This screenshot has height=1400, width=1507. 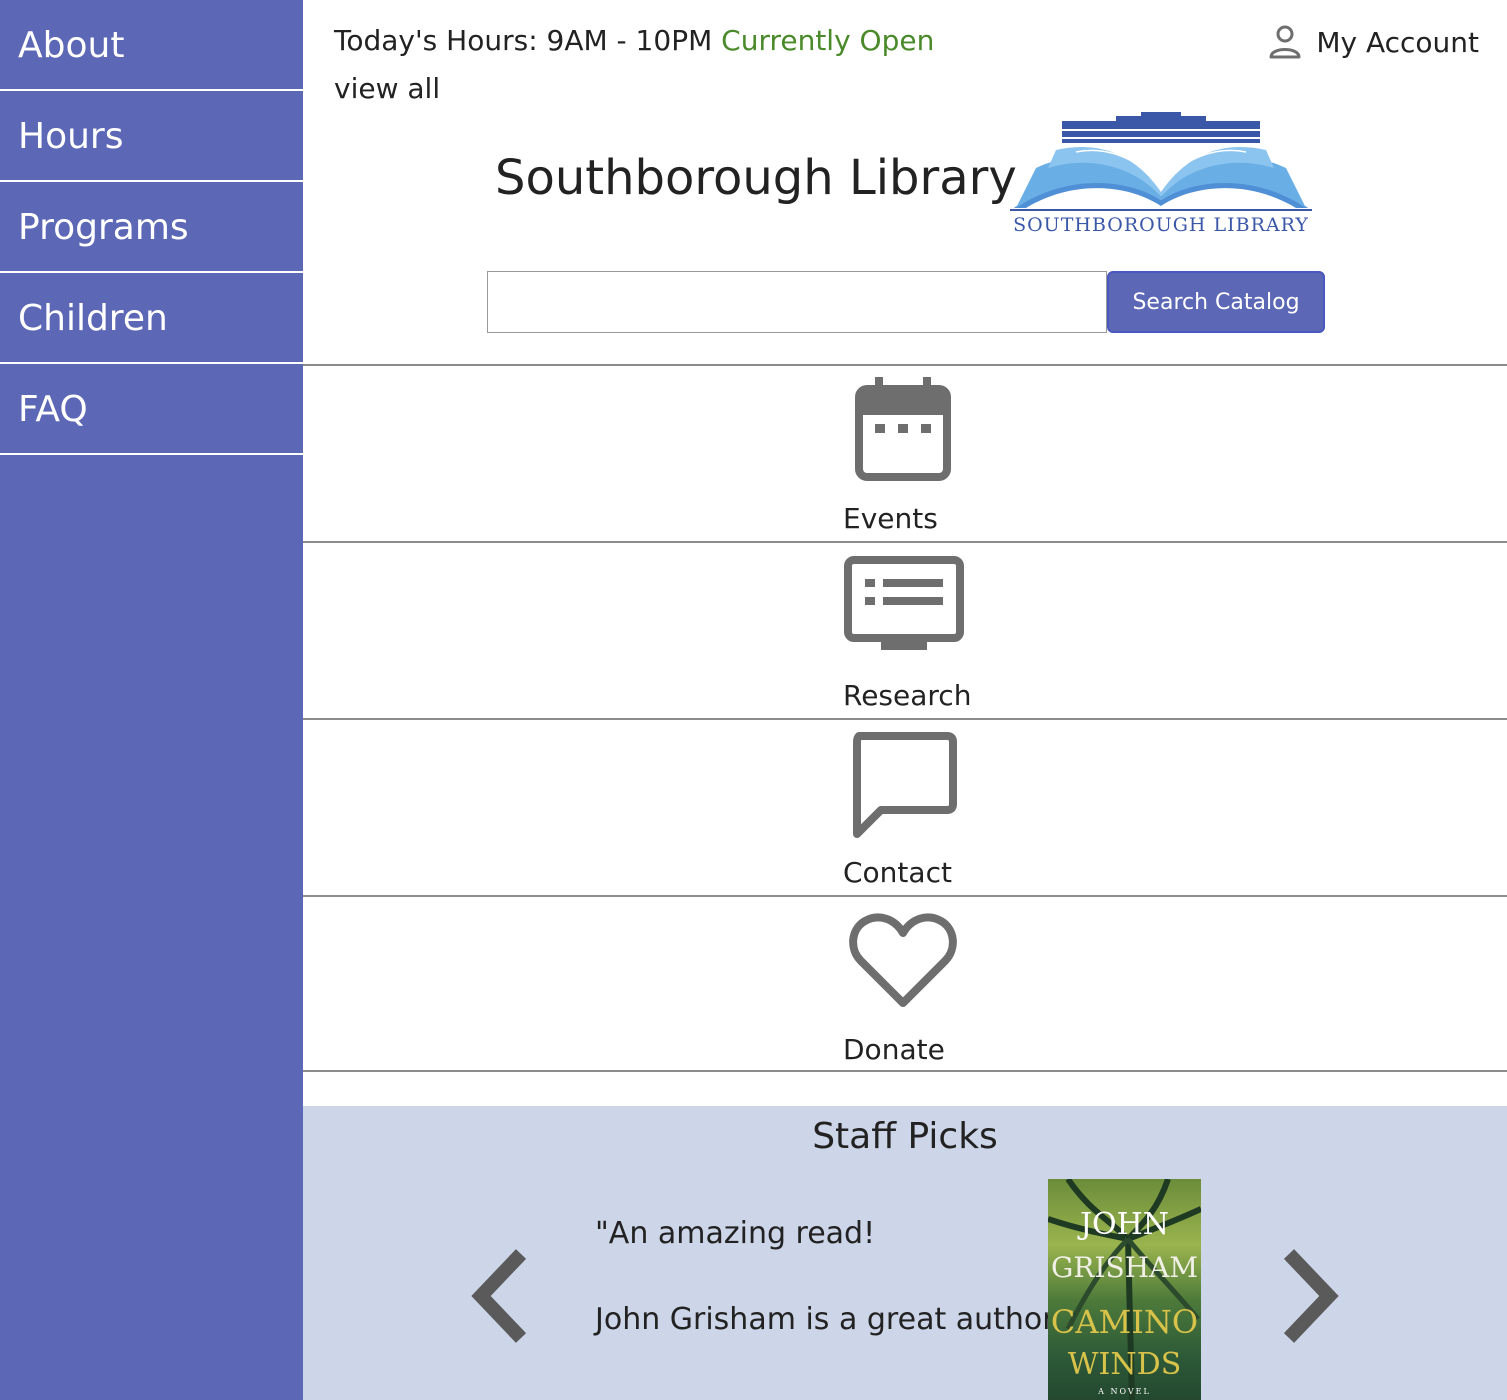 What do you see at coordinates (387, 88) in the screenshot?
I see `view-all-hours-link: view all` at bounding box center [387, 88].